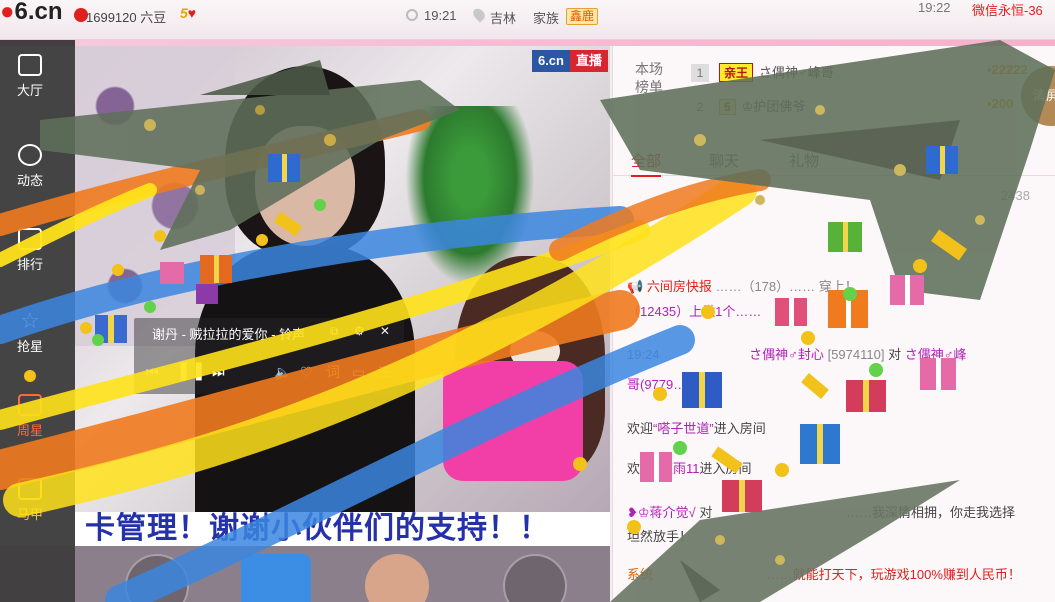 The width and height of the screenshot is (1055, 602). Describe the element at coordinates (152, 372) in the screenshot. I see `prev-track-icon: ⏮` at that location.